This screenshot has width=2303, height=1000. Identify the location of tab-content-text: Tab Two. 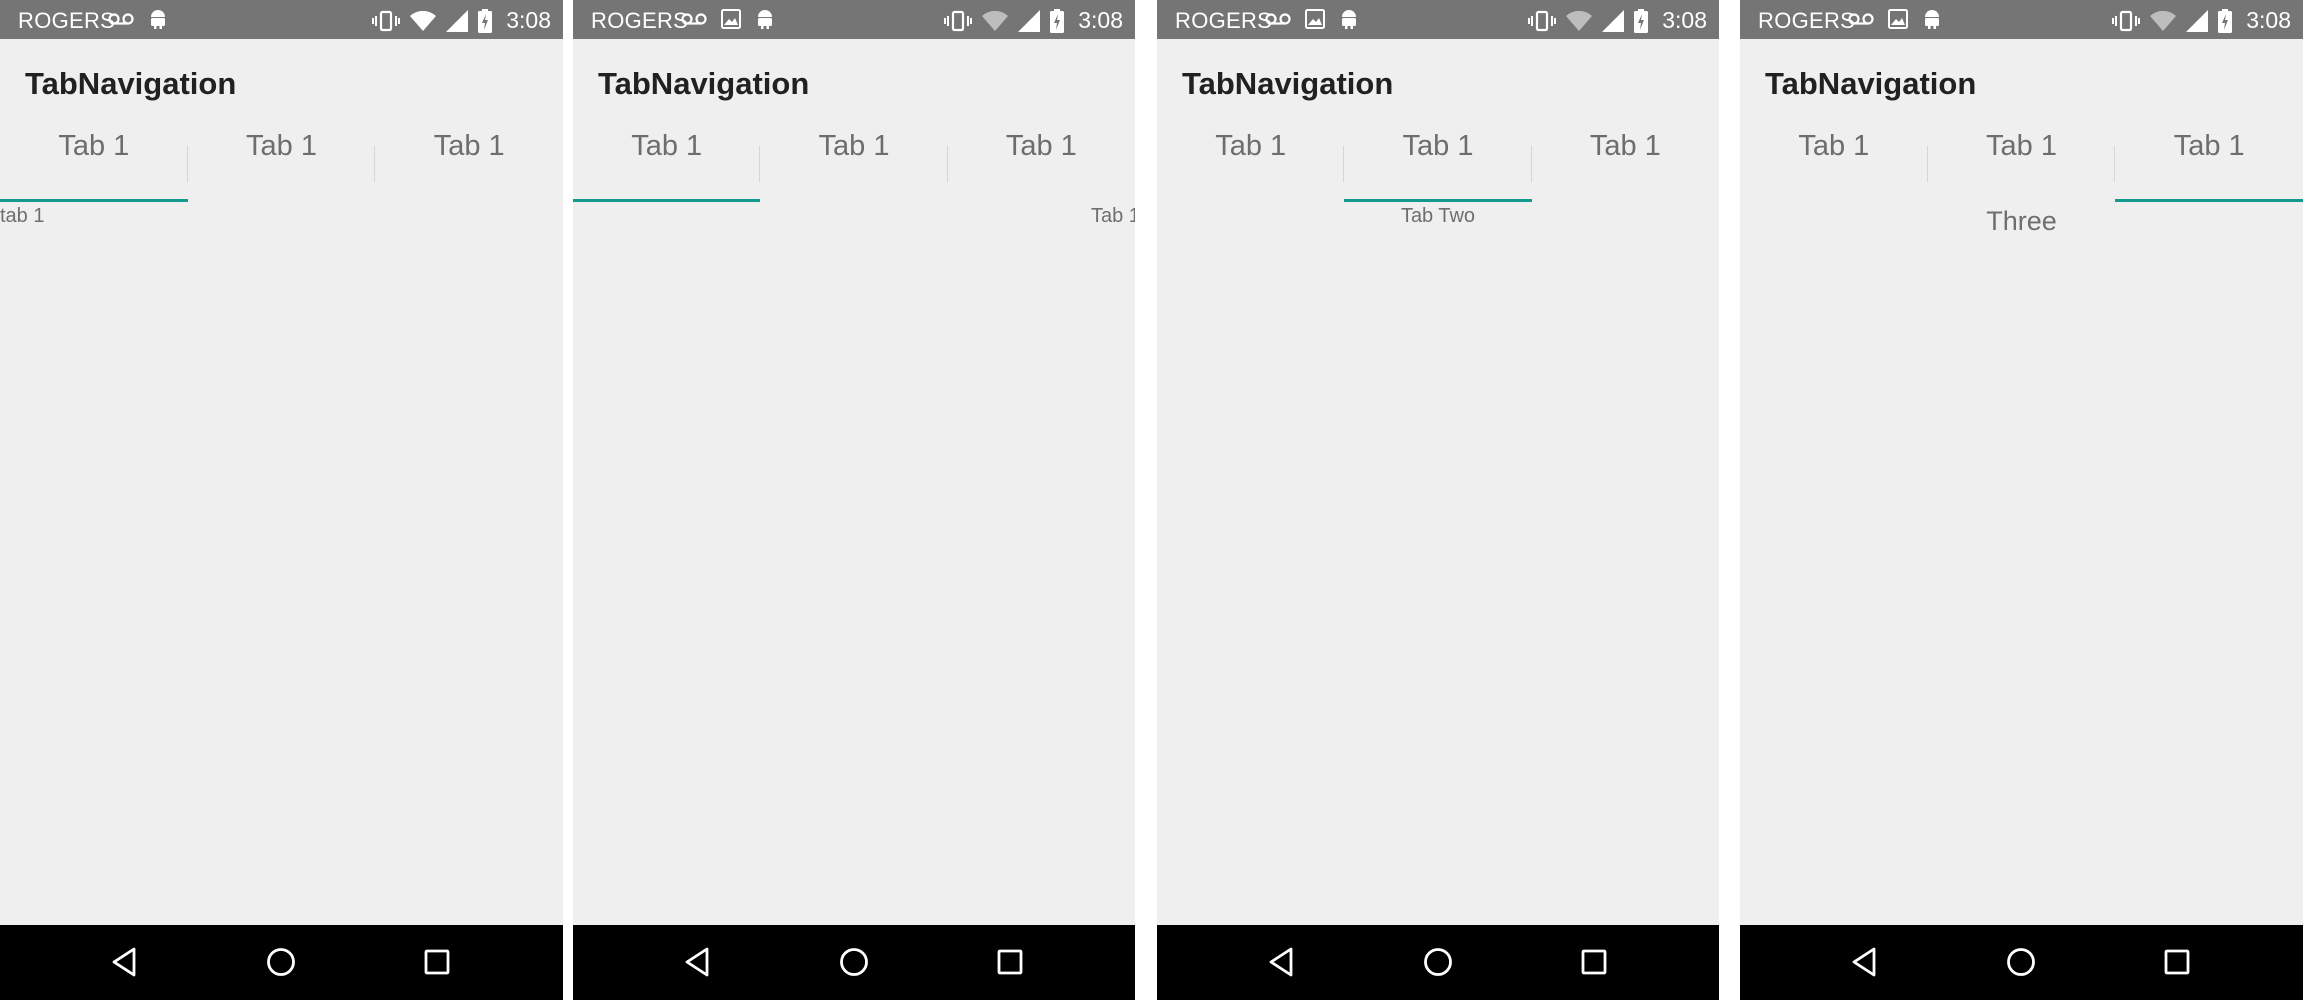
(1438, 216).